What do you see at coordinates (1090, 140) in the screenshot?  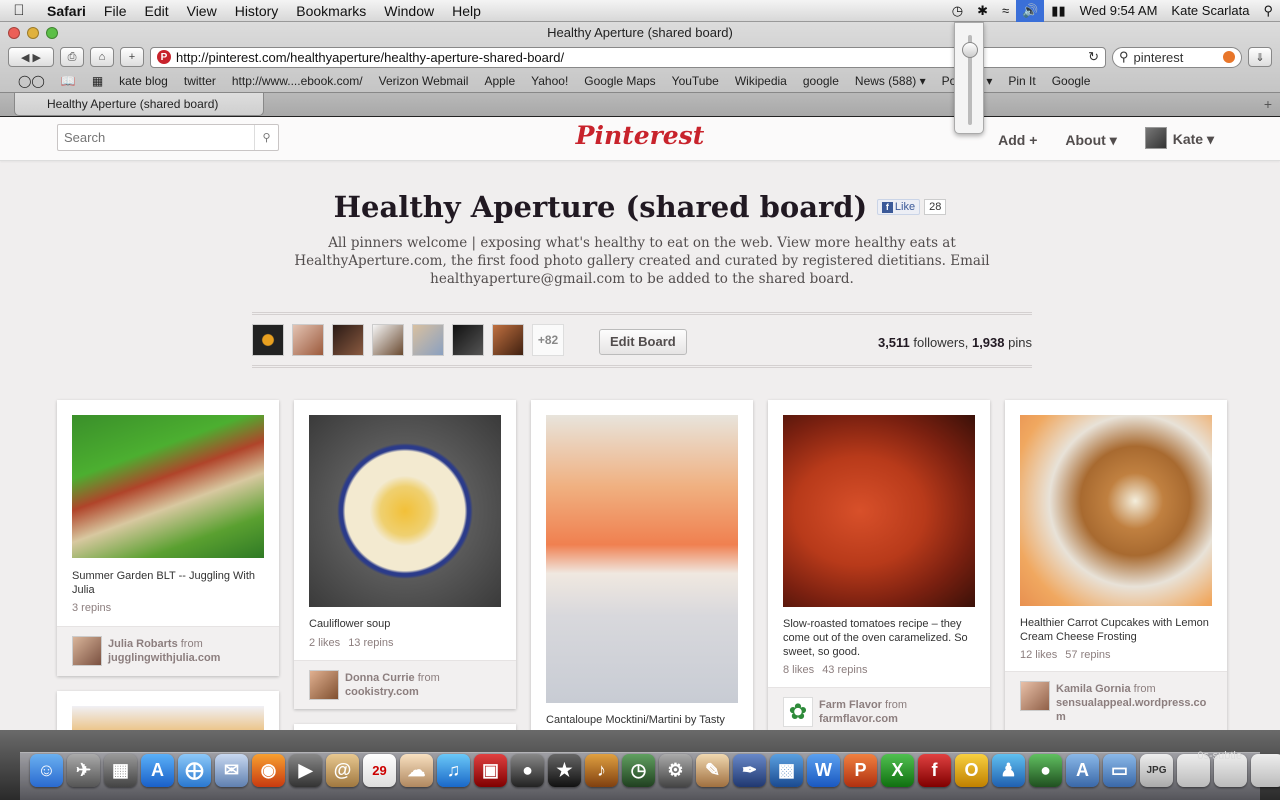 I see `nav-about: About ▾` at bounding box center [1090, 140].